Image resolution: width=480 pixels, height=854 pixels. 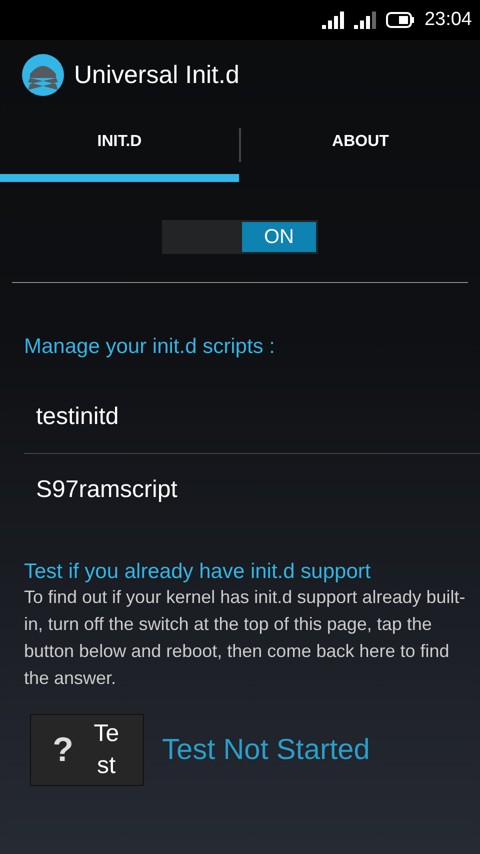 I want to click on question-icon: ?, so click(x=63, y=750).